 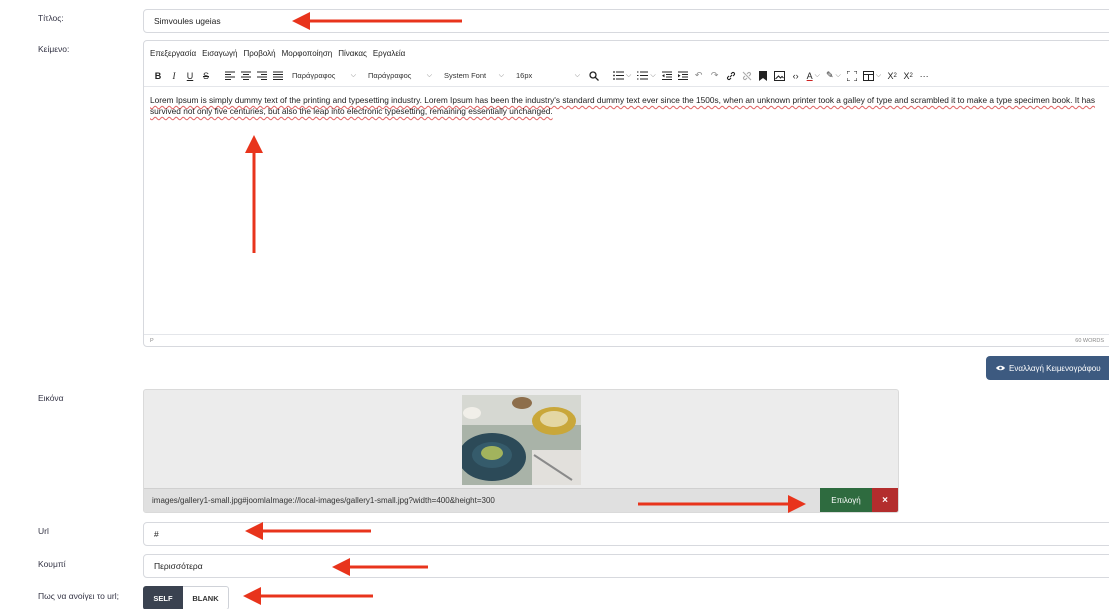 What do you see at coordinates (51, 18) in the screenshot?
I see `title-label: Τίτλος:` at bounding box center [51, 18].